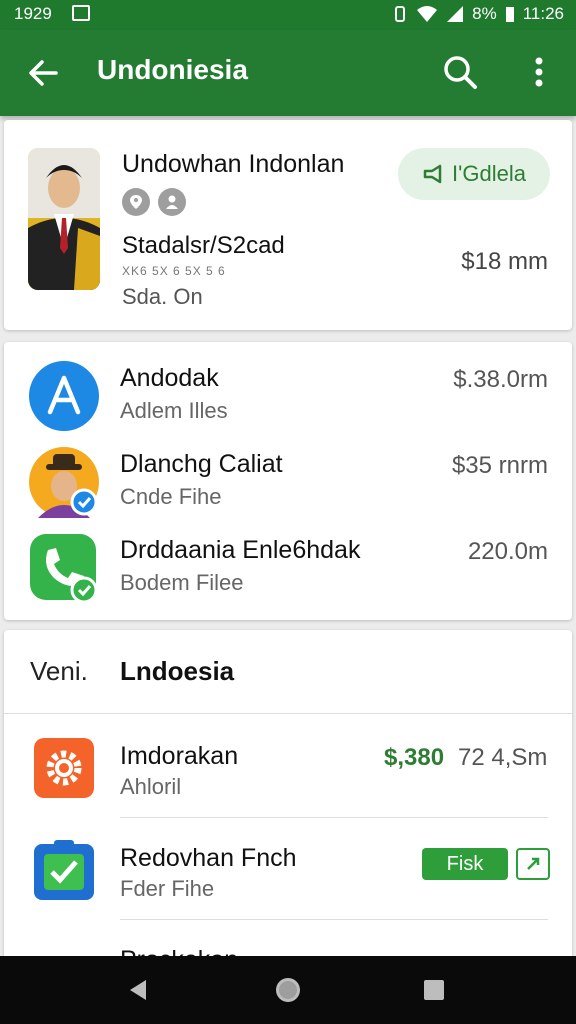  What do you see at coordinates (167, 888) in the screenshot?
I see `item-subtitle: Fder Fihe` at bounding box center [167, 888].